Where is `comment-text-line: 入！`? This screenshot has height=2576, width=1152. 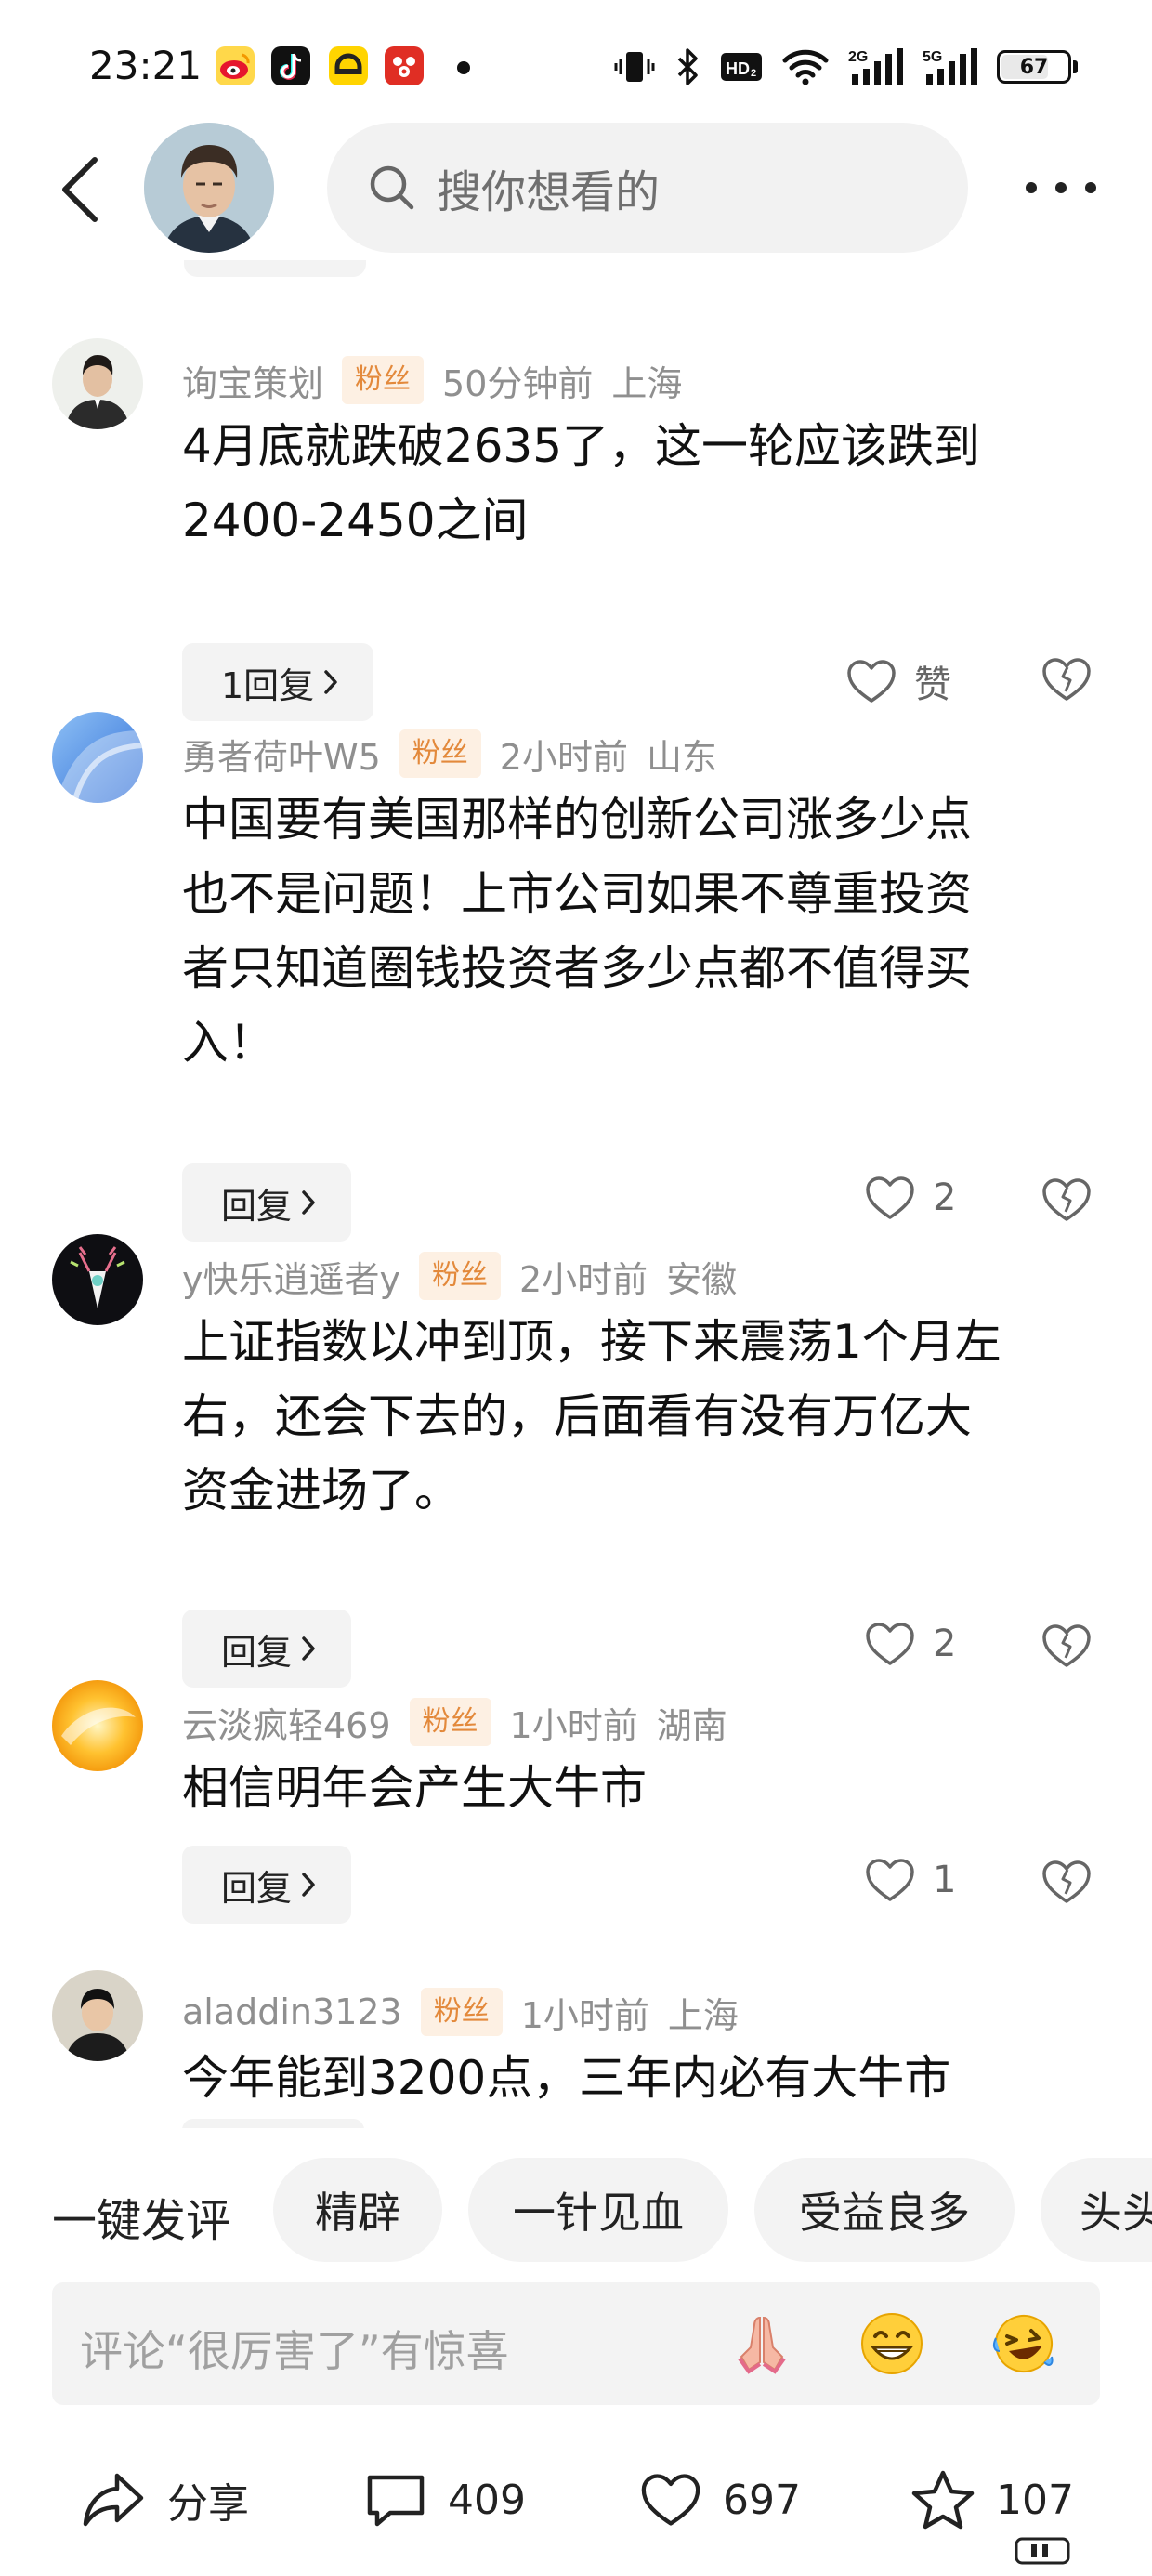 comment-text-line: 入！ is located at coordinates (228, 1043).